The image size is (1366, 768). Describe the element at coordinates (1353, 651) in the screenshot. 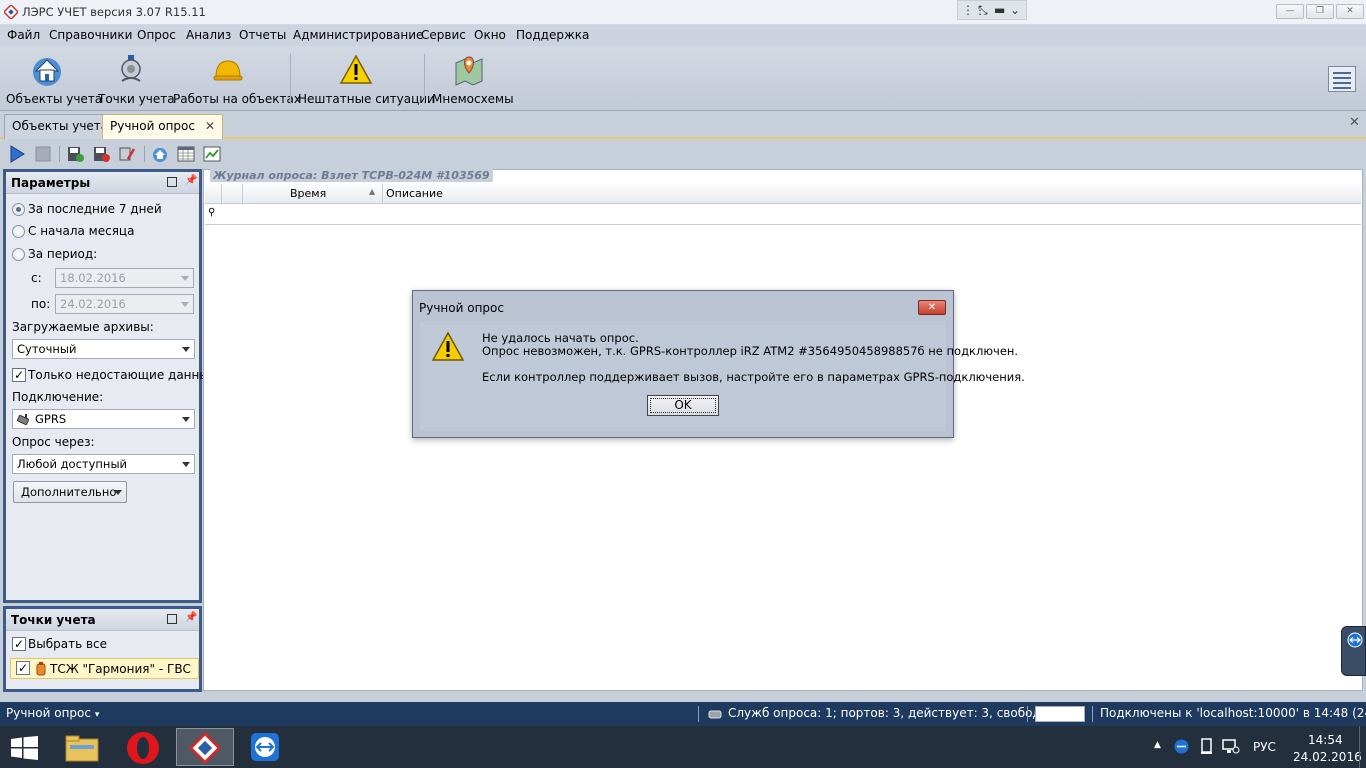

I see `remote-panel-tab` at that location.